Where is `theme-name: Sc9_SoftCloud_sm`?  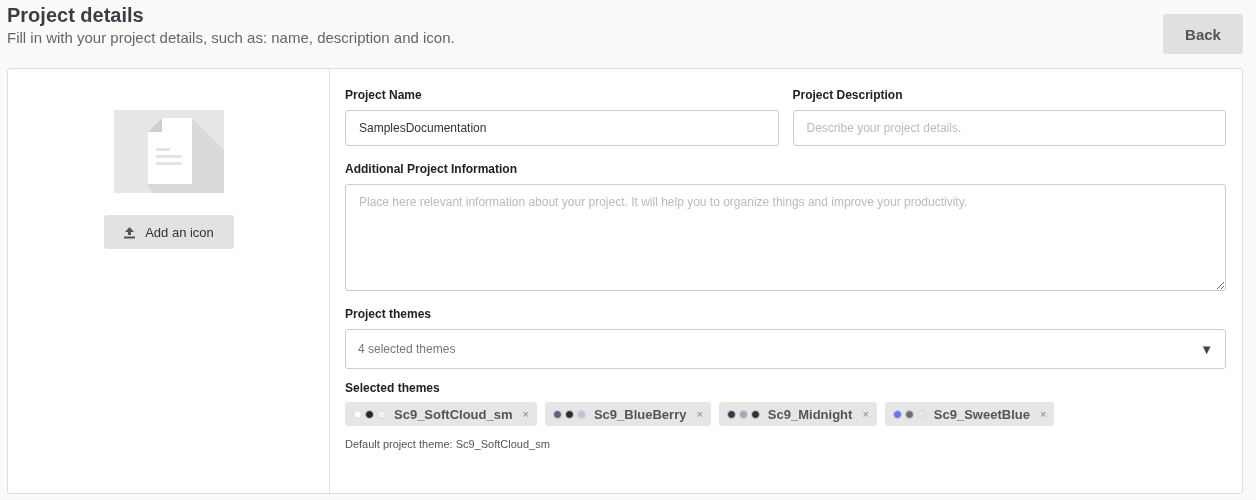 theme-name: Sc9_SoftCloud_sm is located at coordinates (453, 414).